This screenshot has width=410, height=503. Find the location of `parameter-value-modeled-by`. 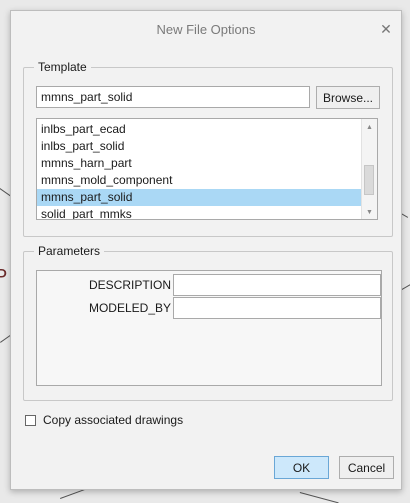

parameter-value-modeled-by is located at coordinates (277, 308).